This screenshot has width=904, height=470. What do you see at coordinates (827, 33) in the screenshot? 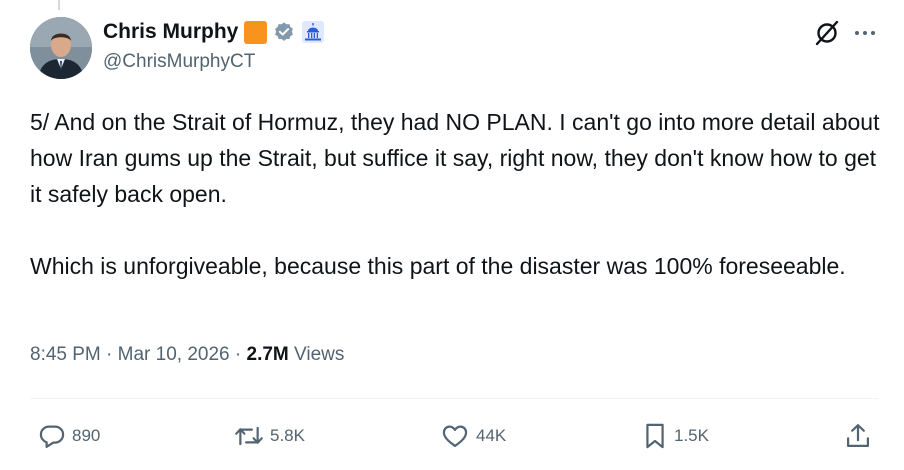
I see `grok-icon` at bounding box center [827, 33].